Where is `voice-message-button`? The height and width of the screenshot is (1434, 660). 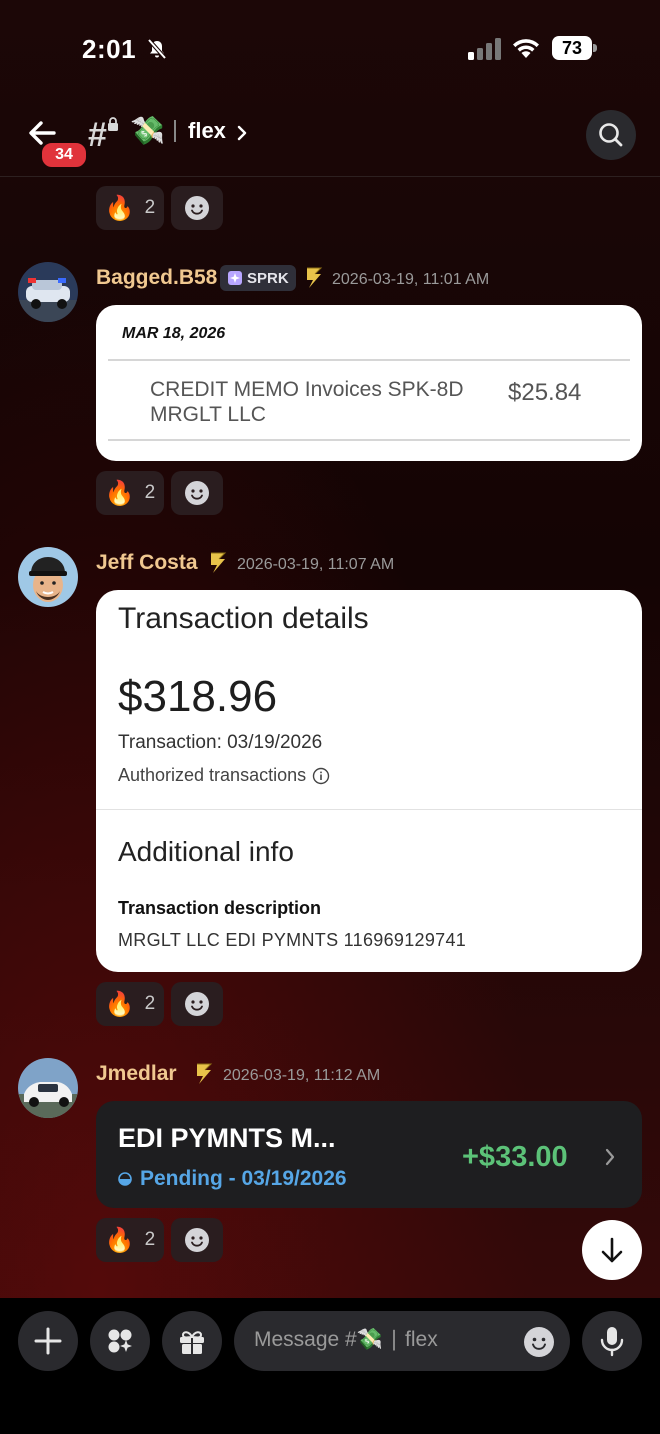
voice-message-button is located at coordinates (612, 1341).